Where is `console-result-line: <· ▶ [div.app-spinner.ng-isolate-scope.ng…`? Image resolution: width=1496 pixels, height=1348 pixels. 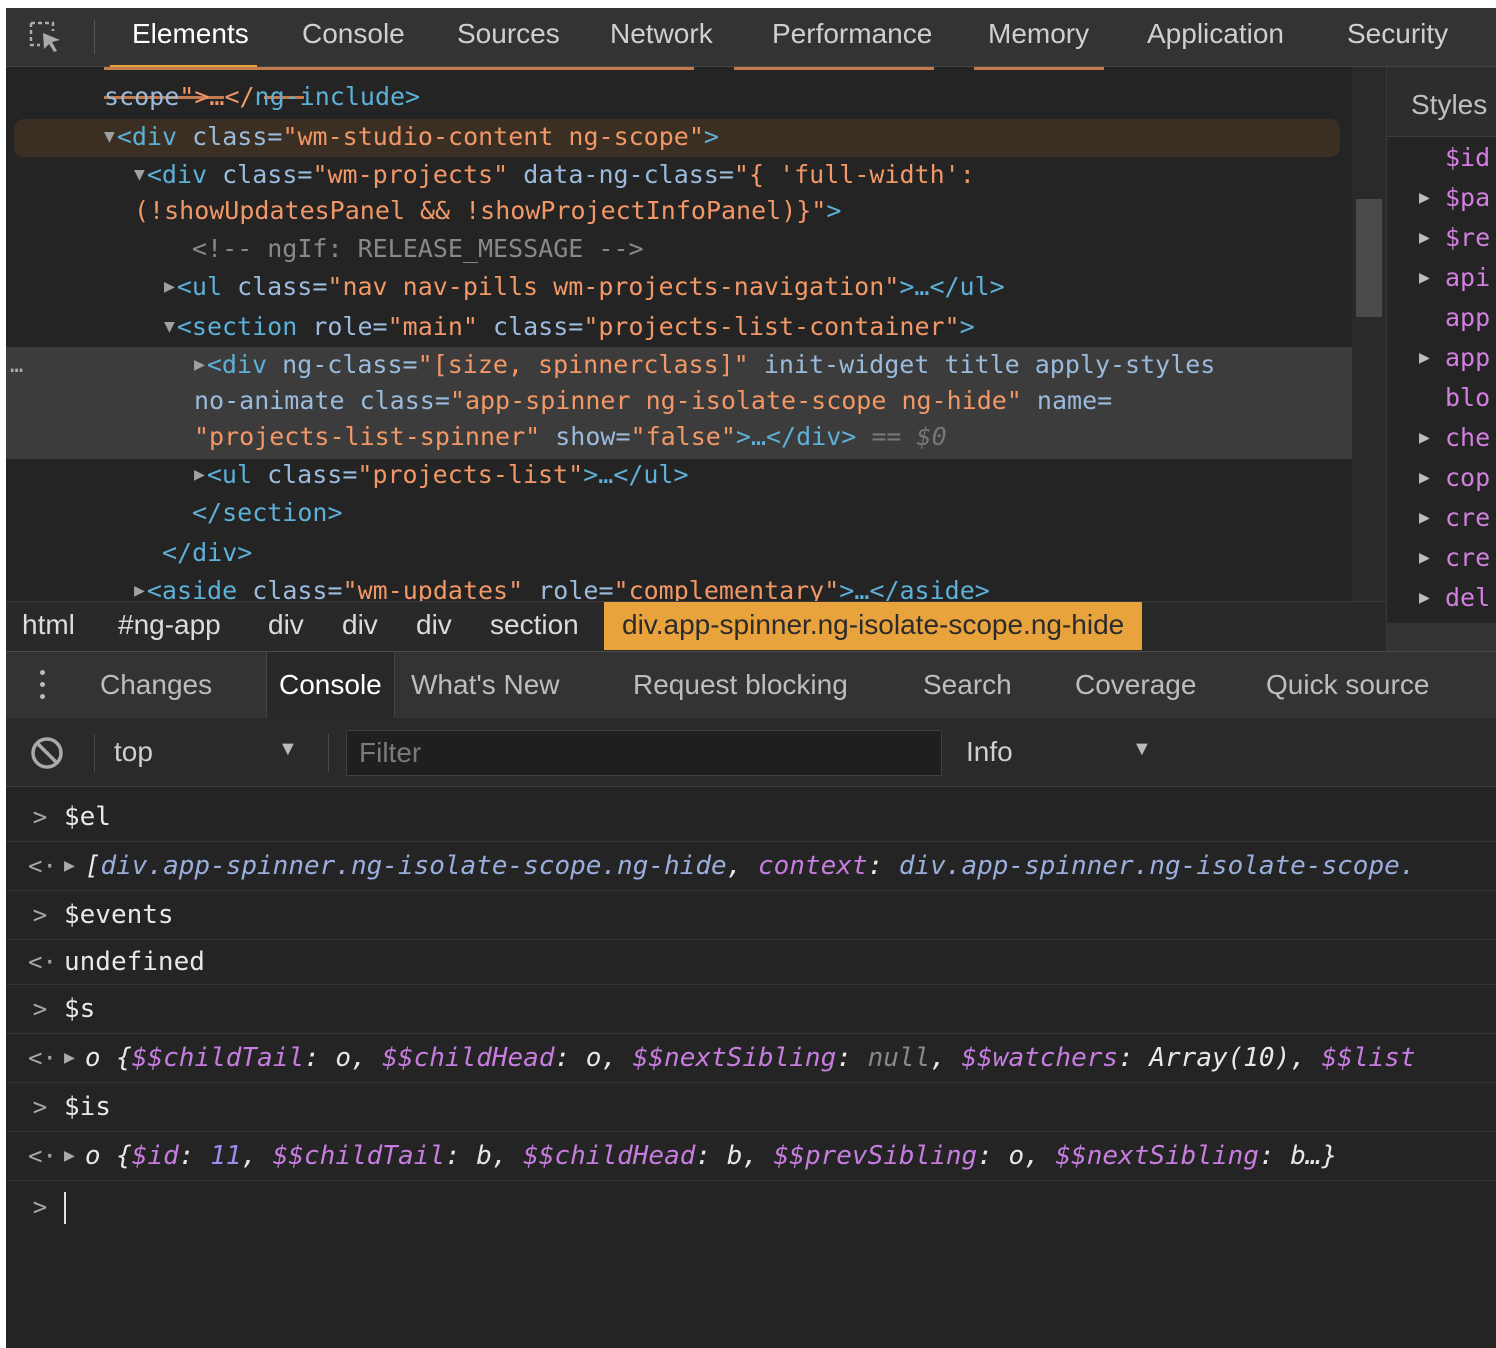
console-result-line: <· ▶ [div.app-spinner.ng-isolate-scope.ng… is located at coordinates (751, 866).